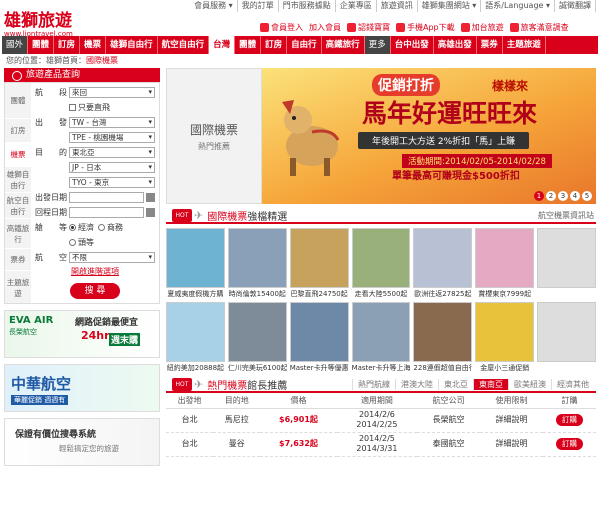 The height and width of the screenshot is (522, 600). I want to click on trip-type-select: 來回, so click(112, 92).